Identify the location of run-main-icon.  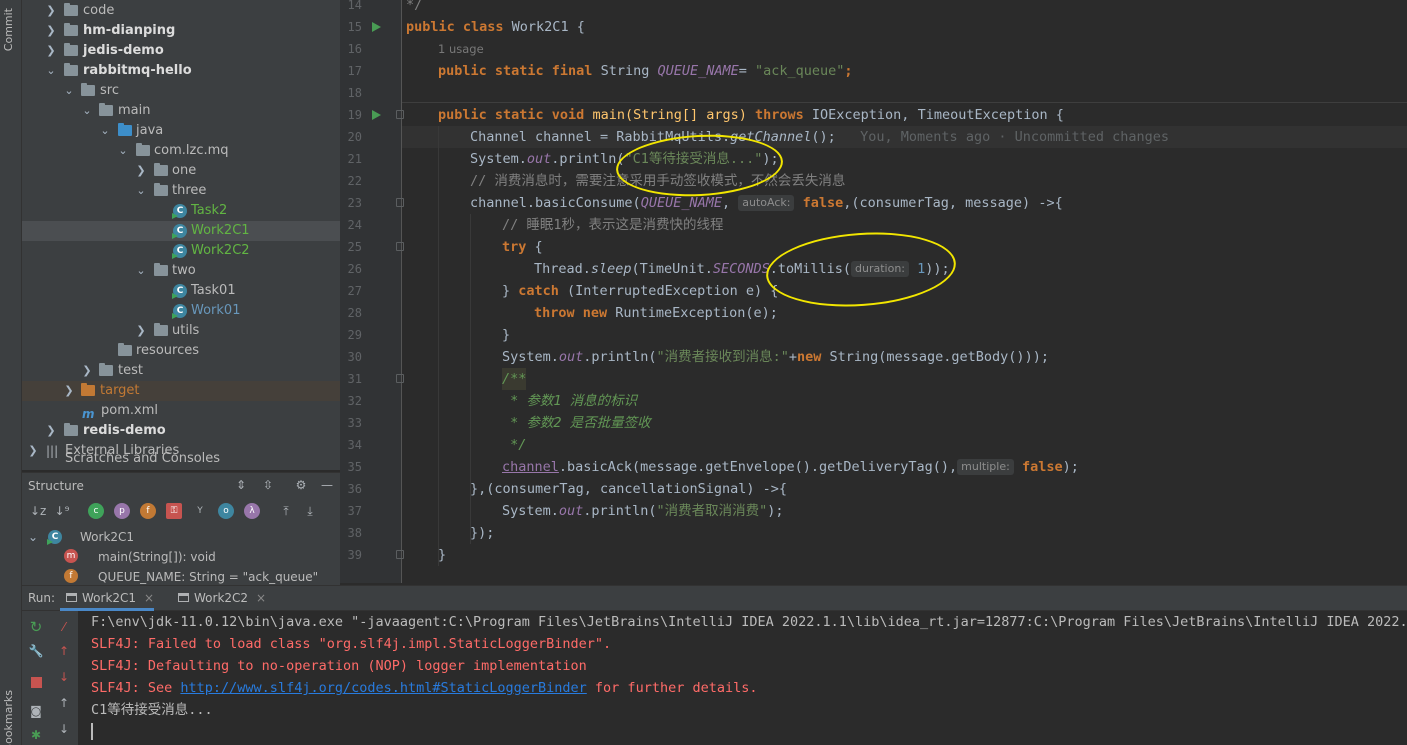
(376, 115).